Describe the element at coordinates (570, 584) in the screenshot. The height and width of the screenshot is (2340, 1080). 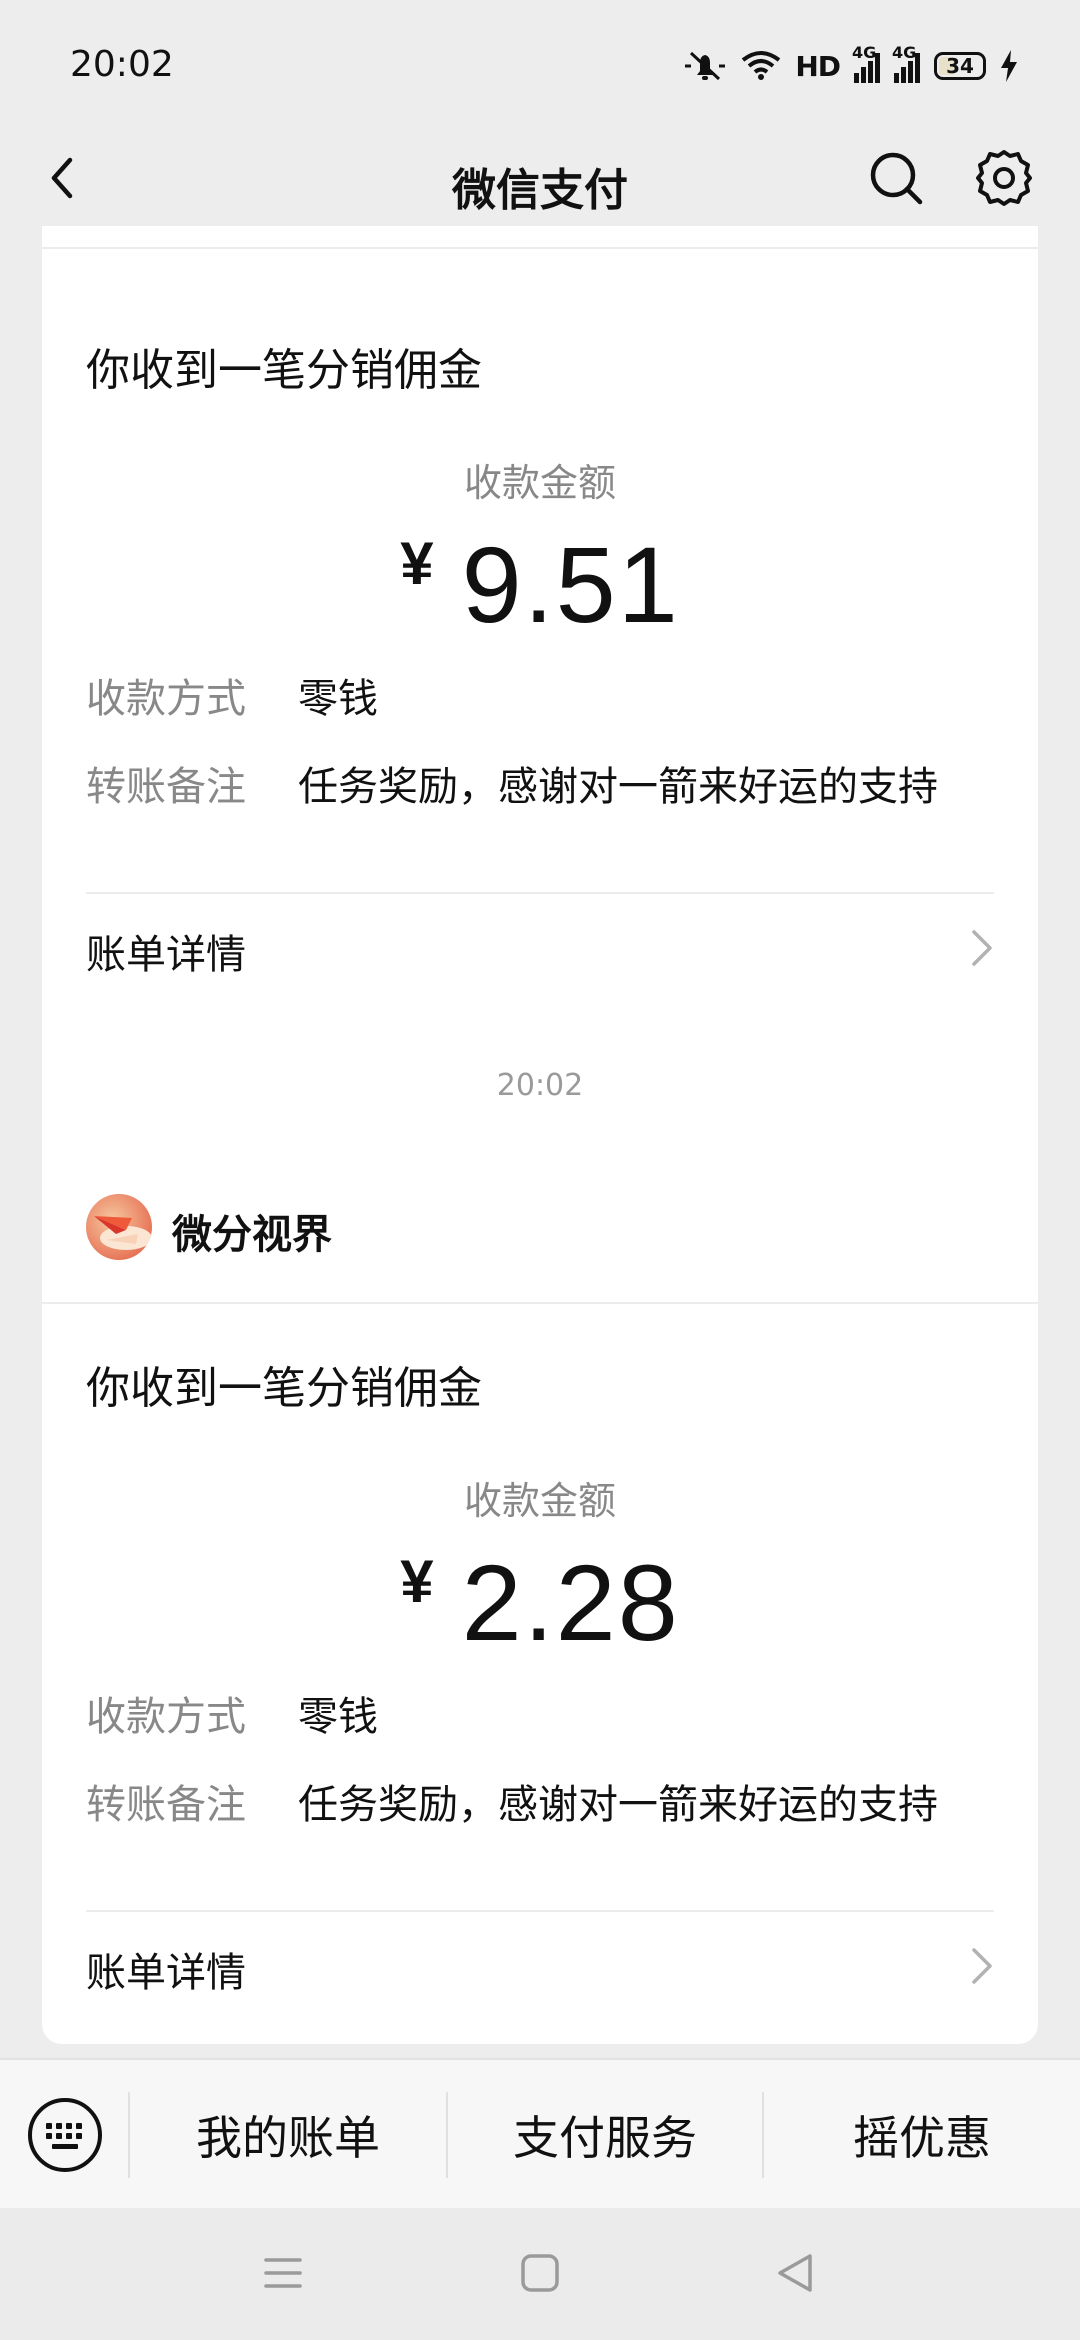
I see `amount-number: 9.51` at that location.